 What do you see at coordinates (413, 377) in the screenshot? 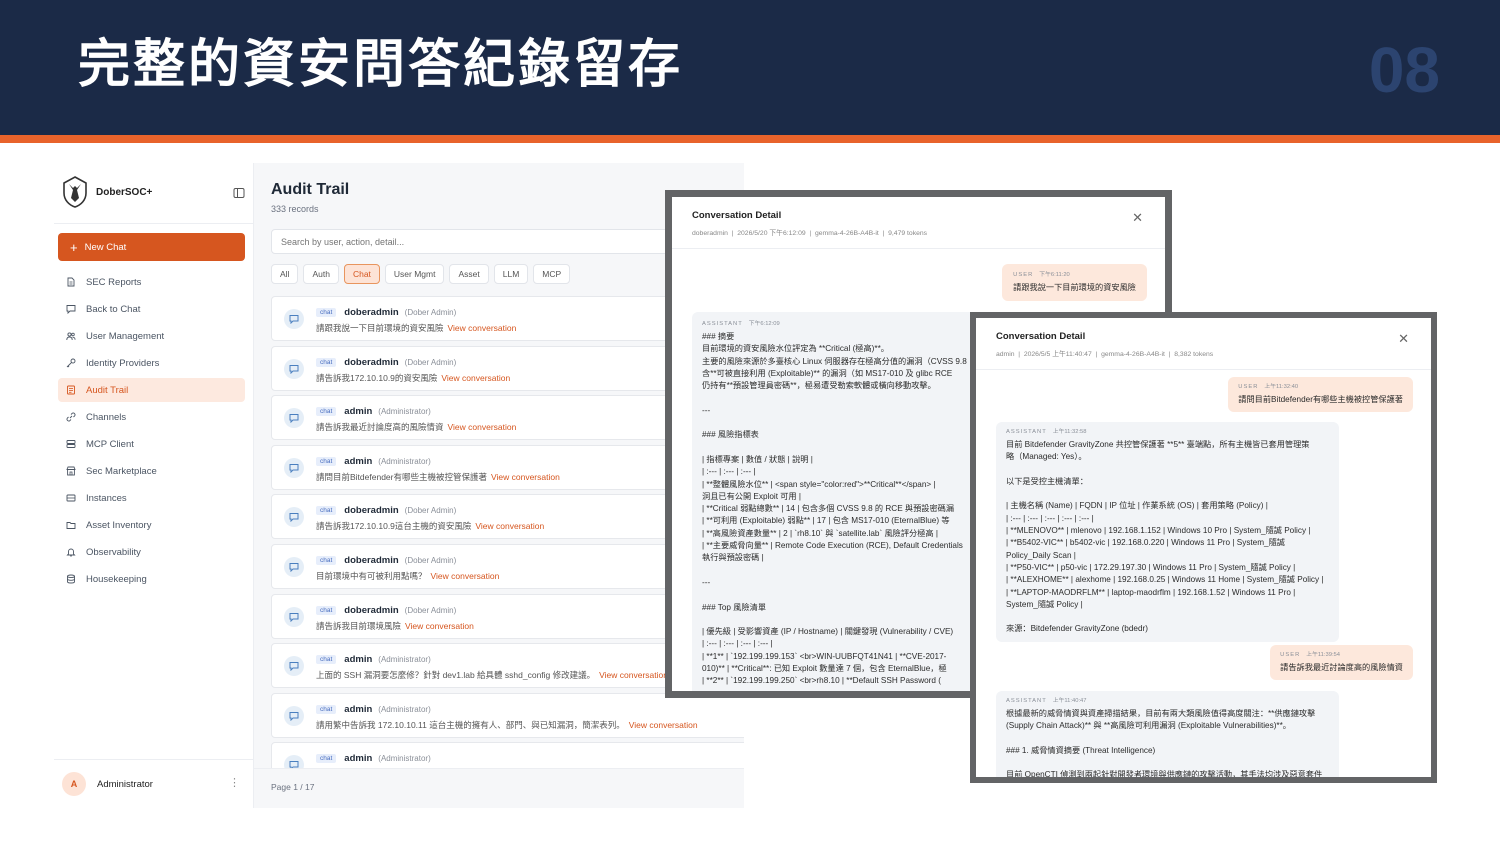
I see `record-message: 請告訴我172.10.10.9的資安風險 View conversation` at bounding box center [413, 377].